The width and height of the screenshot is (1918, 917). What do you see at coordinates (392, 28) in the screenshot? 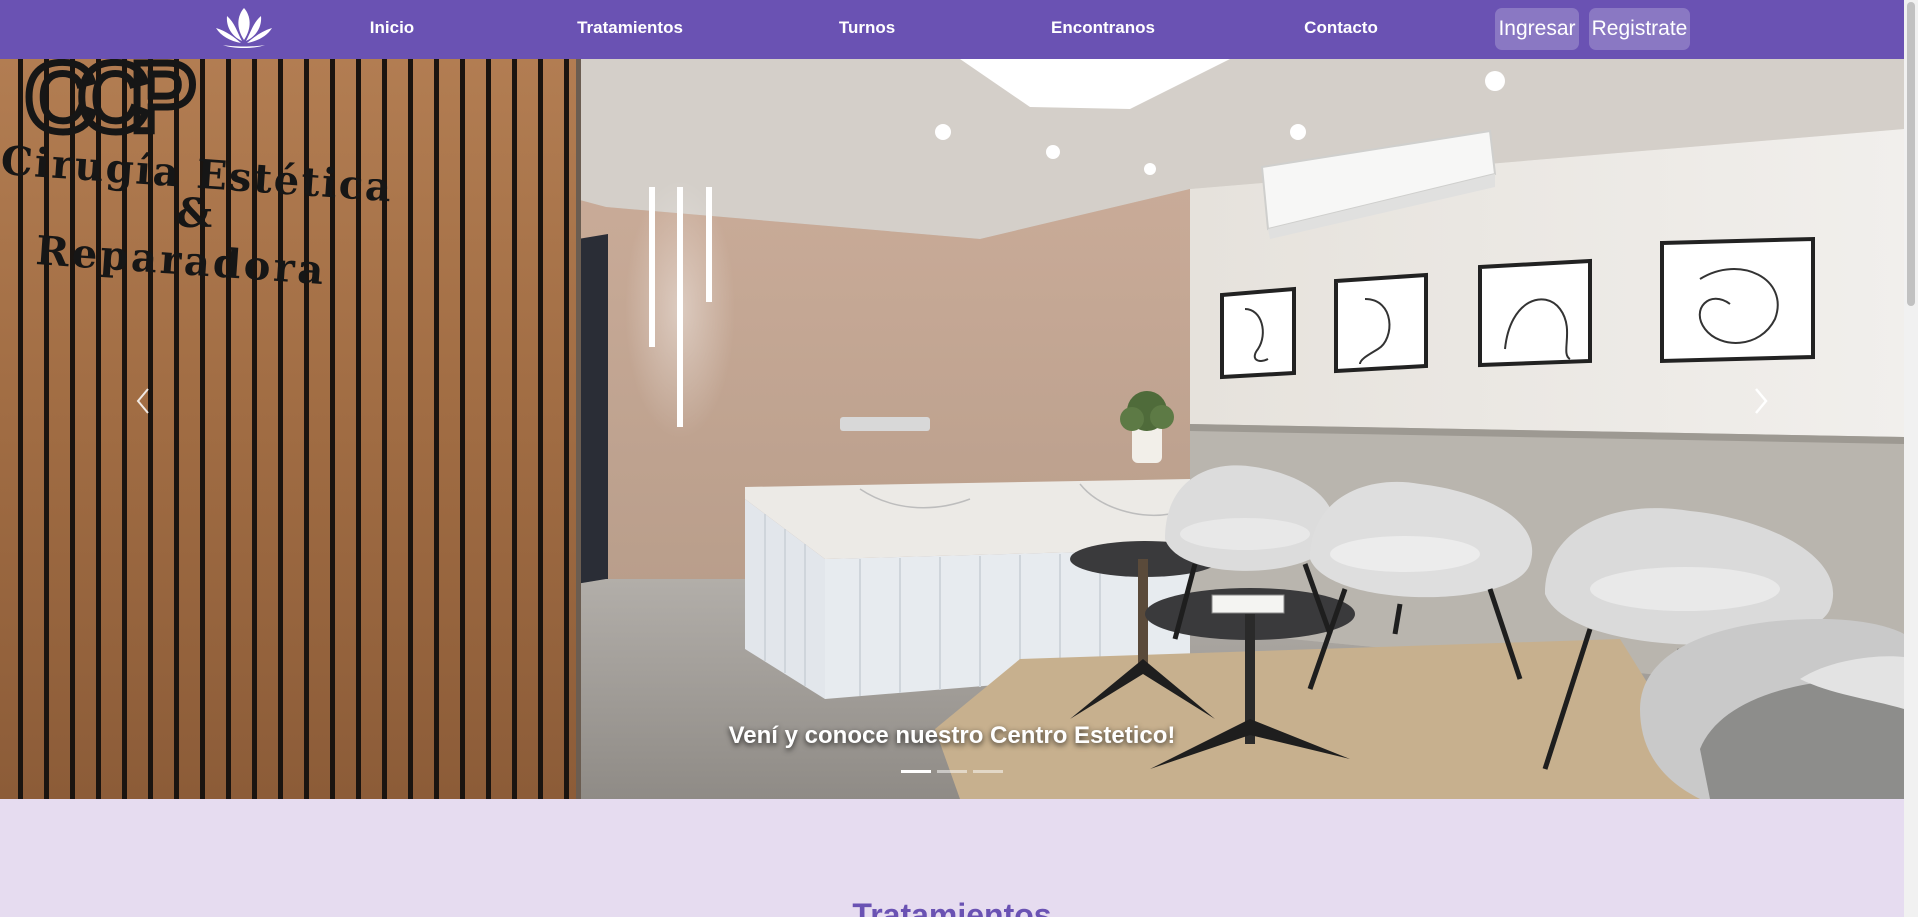
I see `nav-inicio: Inicio` at bounding box center [392, 28].